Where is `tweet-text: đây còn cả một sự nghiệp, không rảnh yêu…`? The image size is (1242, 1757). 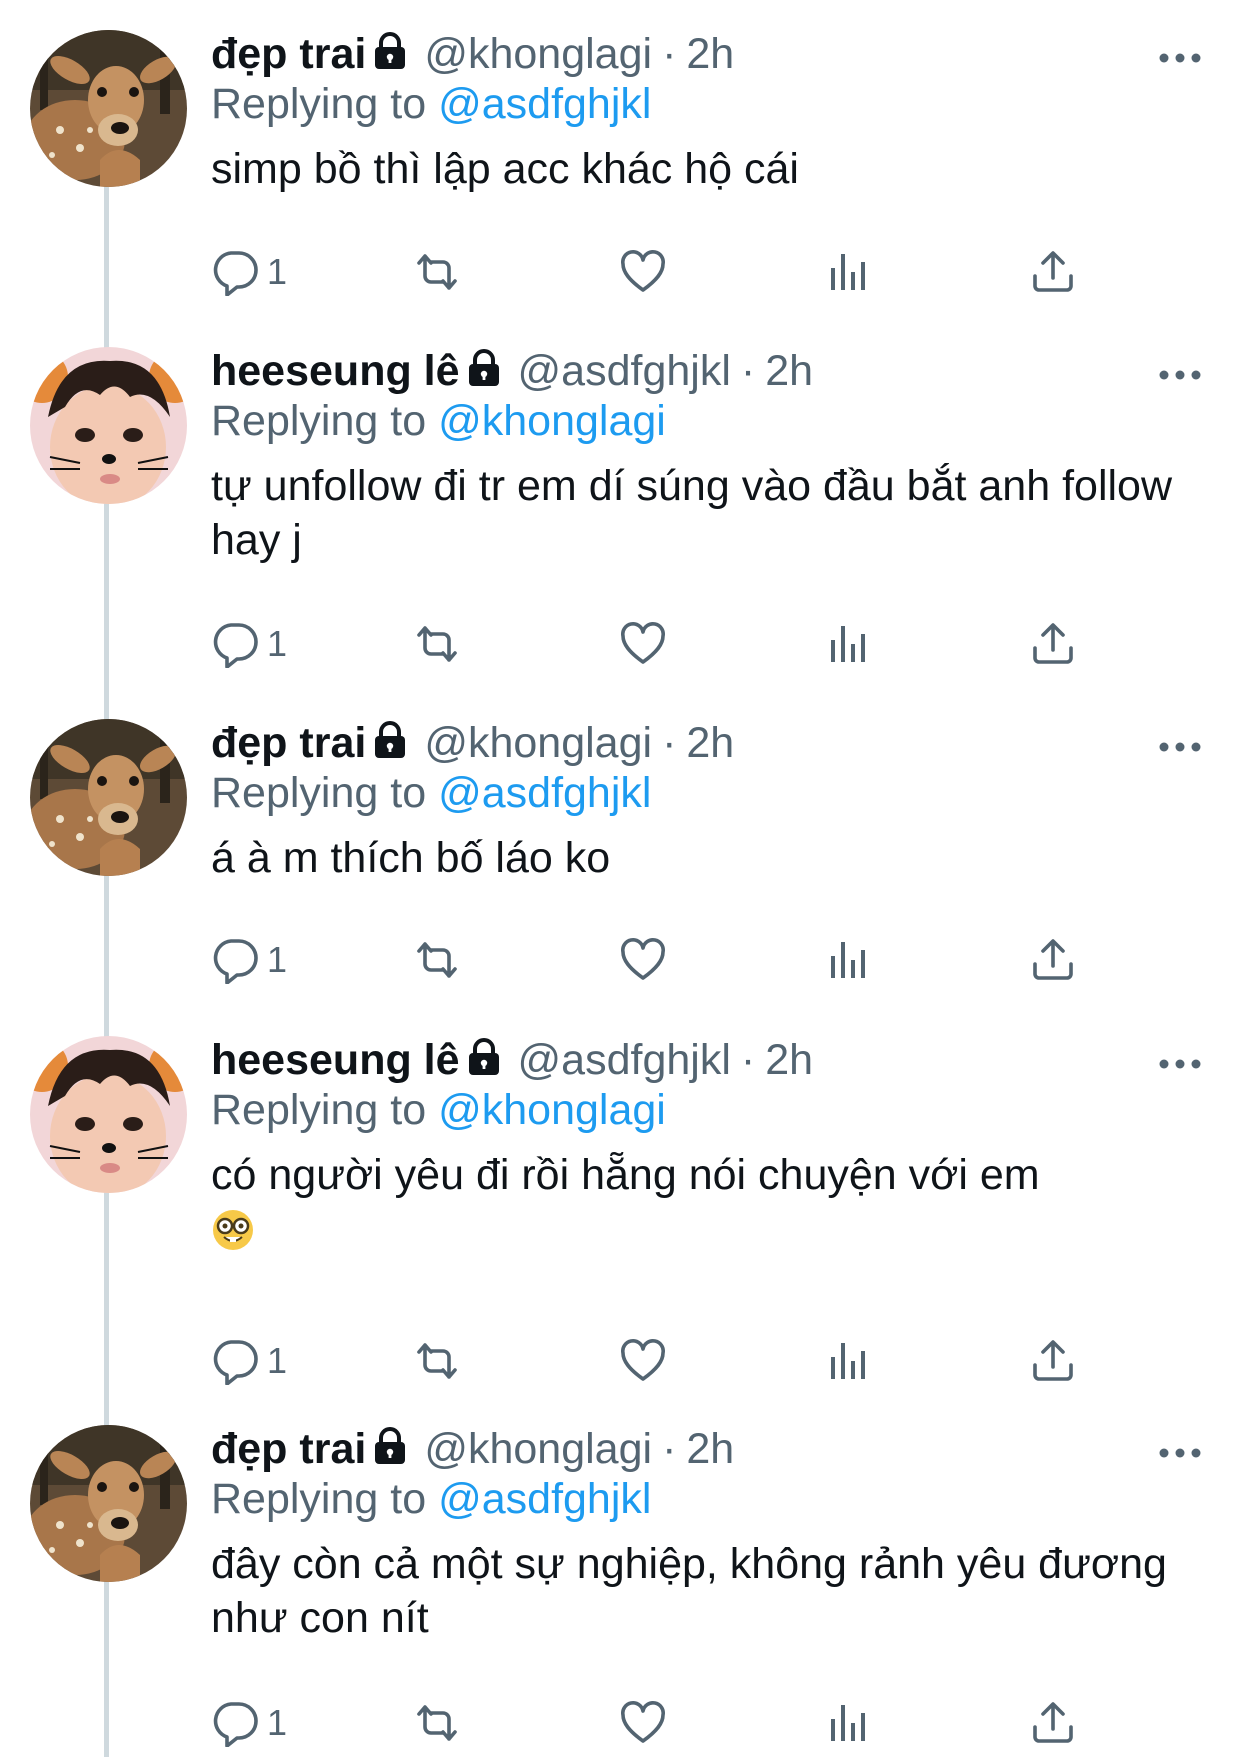 tweet-text: đây còn cả một sự nghiệp, không rảnh yêu… is located at coordinates (689, 1591).